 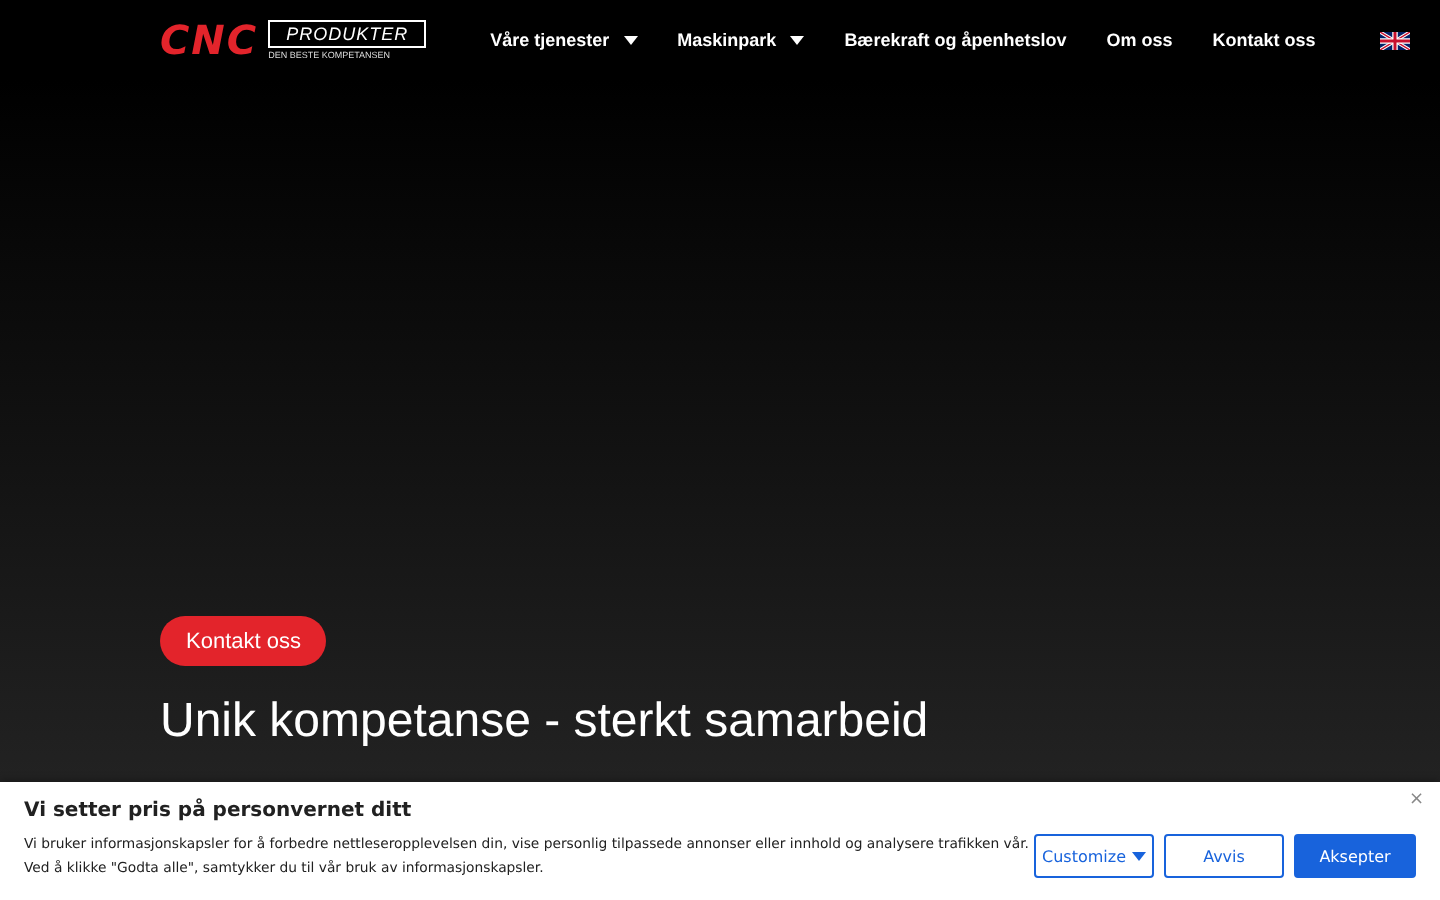 I want to click on banner-title: Vi setter pris på personvernet ditt, so click(x=219, y=811).